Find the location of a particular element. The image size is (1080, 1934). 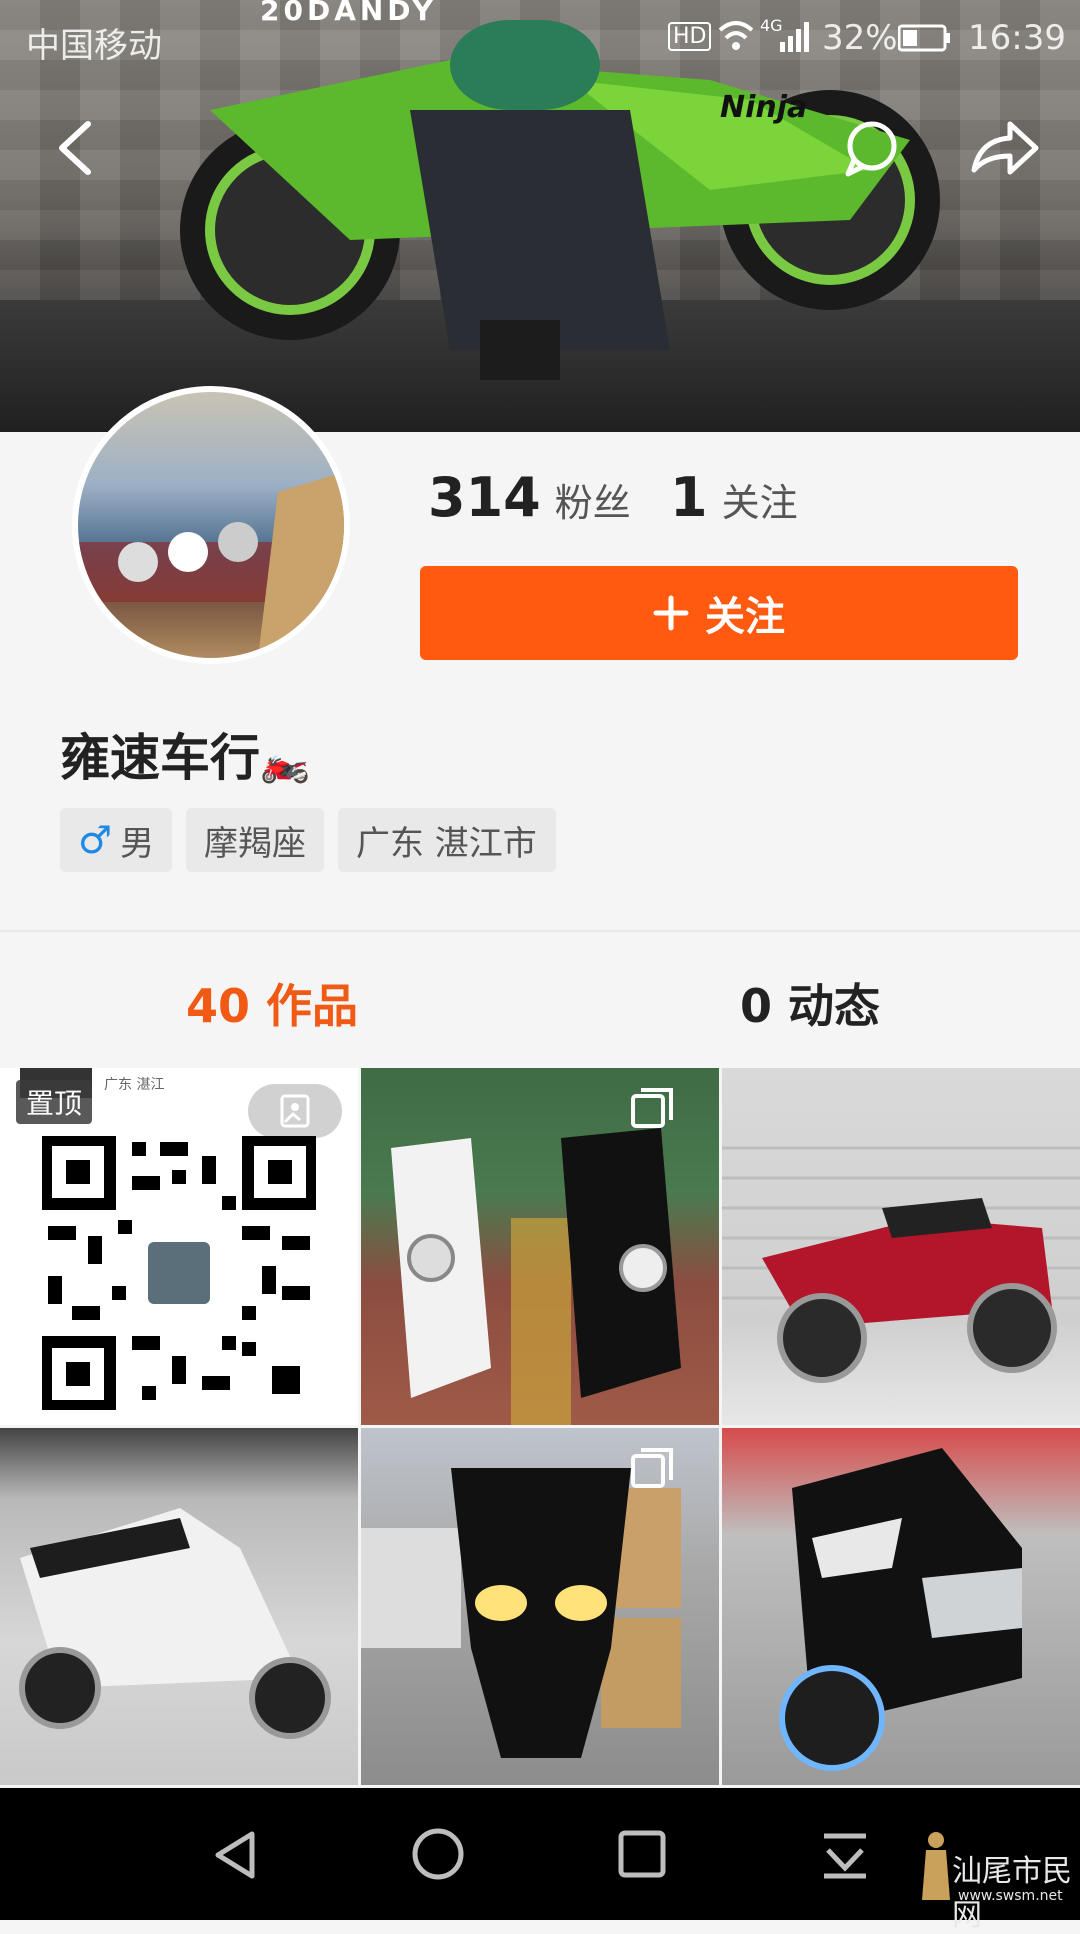

following-label: 关注 is located at coordinates (759, 503).